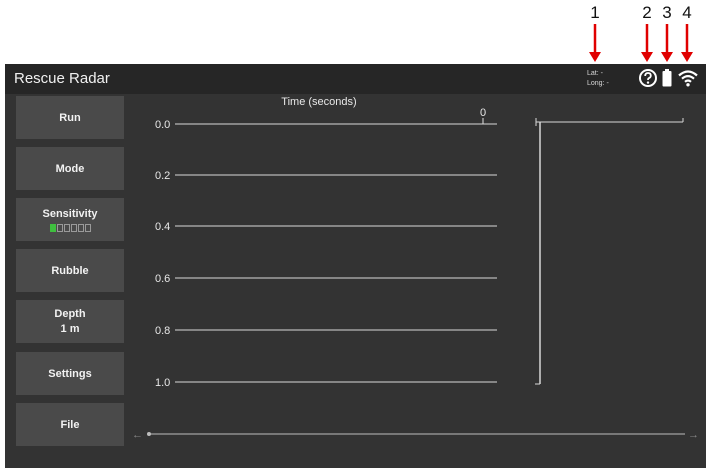  What do you see at coordinates (162, 176) in the screenshot?
I see `y-tick-label: 0.2` at bounding box center [162, 176].